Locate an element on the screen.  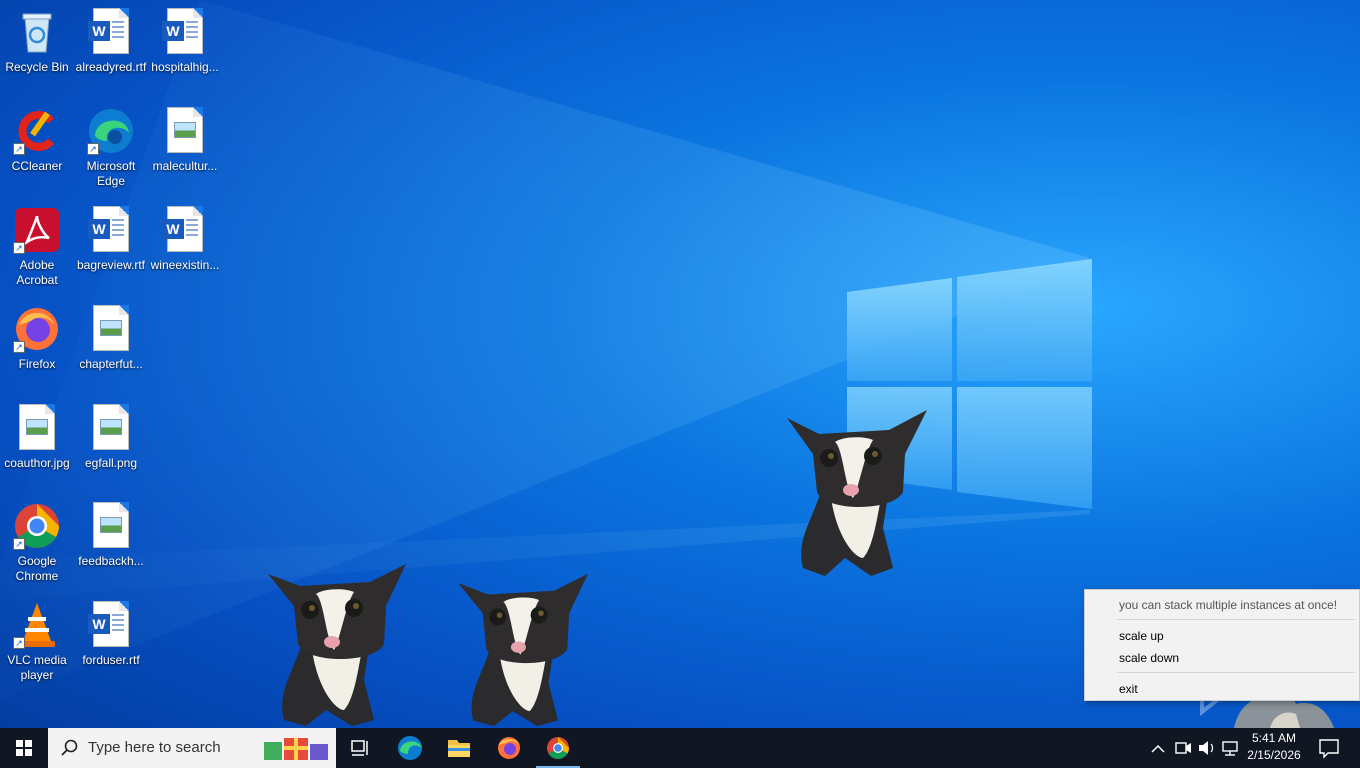
desktop-icon-adobe-acrobat: ↗ Adobe Acrobat is located at coordinates (37, 247).